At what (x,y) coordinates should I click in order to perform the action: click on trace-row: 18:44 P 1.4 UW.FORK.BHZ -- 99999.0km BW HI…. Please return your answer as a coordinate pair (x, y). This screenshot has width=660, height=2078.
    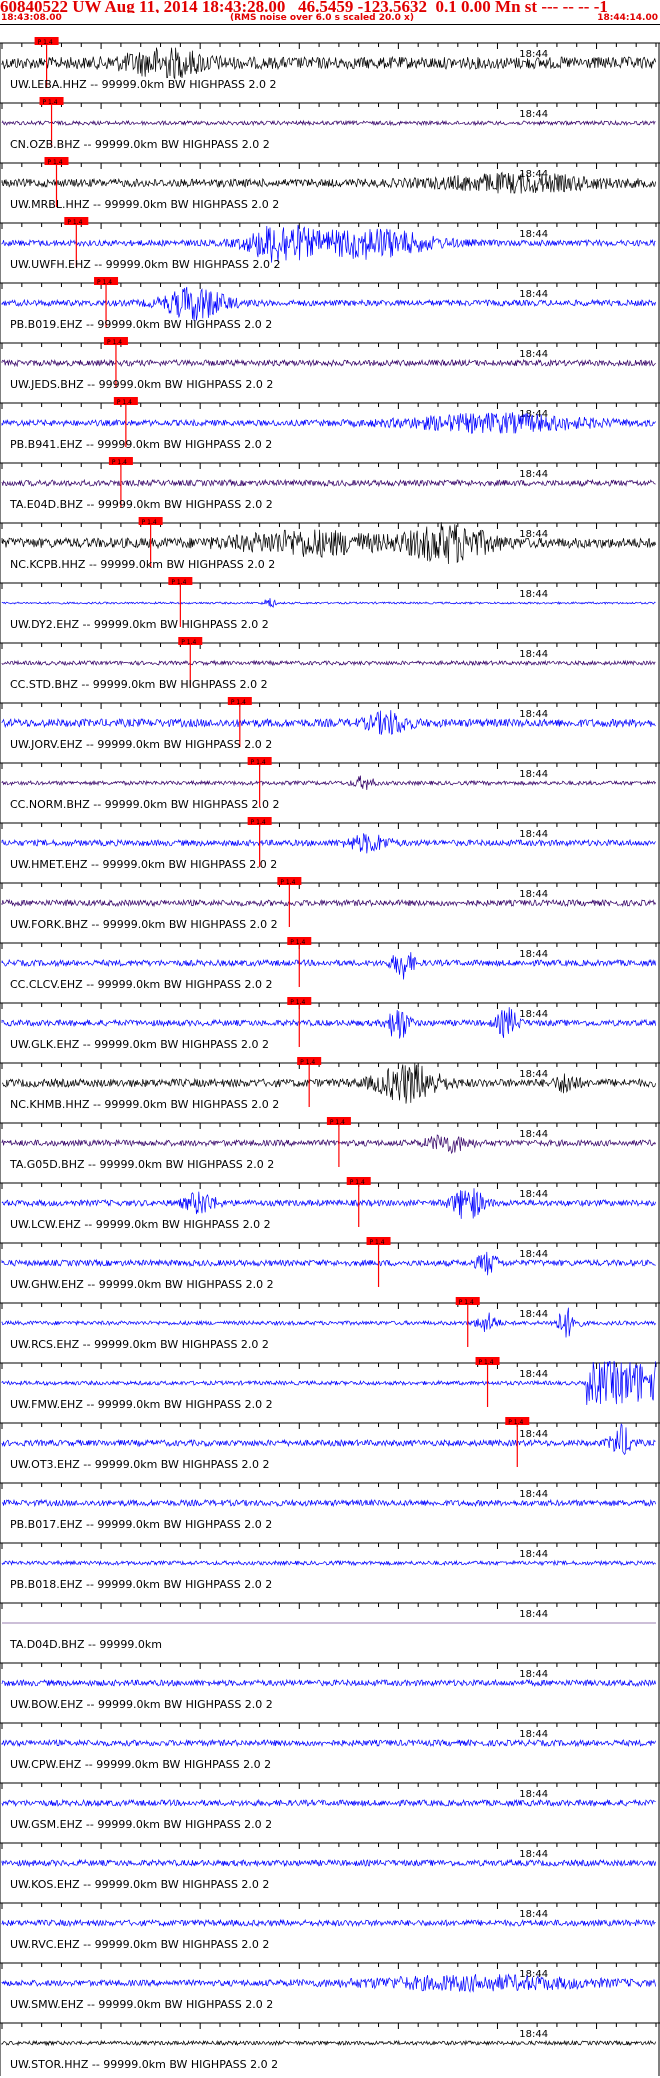
    Looking at the image, I should click on (330, 910).